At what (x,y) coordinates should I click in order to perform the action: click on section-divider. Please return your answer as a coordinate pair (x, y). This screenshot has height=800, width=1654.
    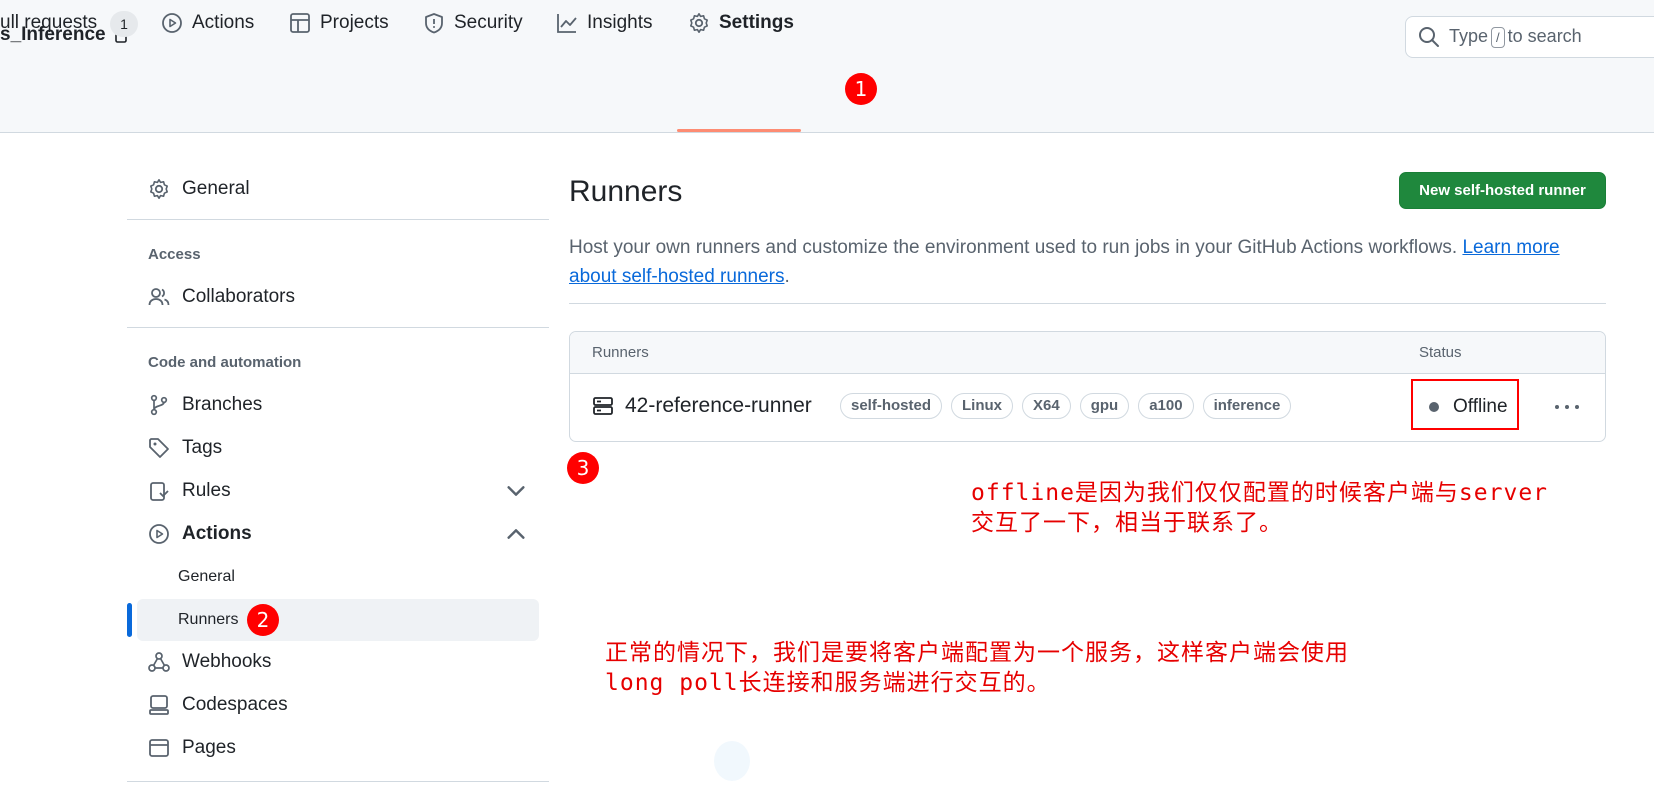
    Looking at the image, I should click on (1087, 303).